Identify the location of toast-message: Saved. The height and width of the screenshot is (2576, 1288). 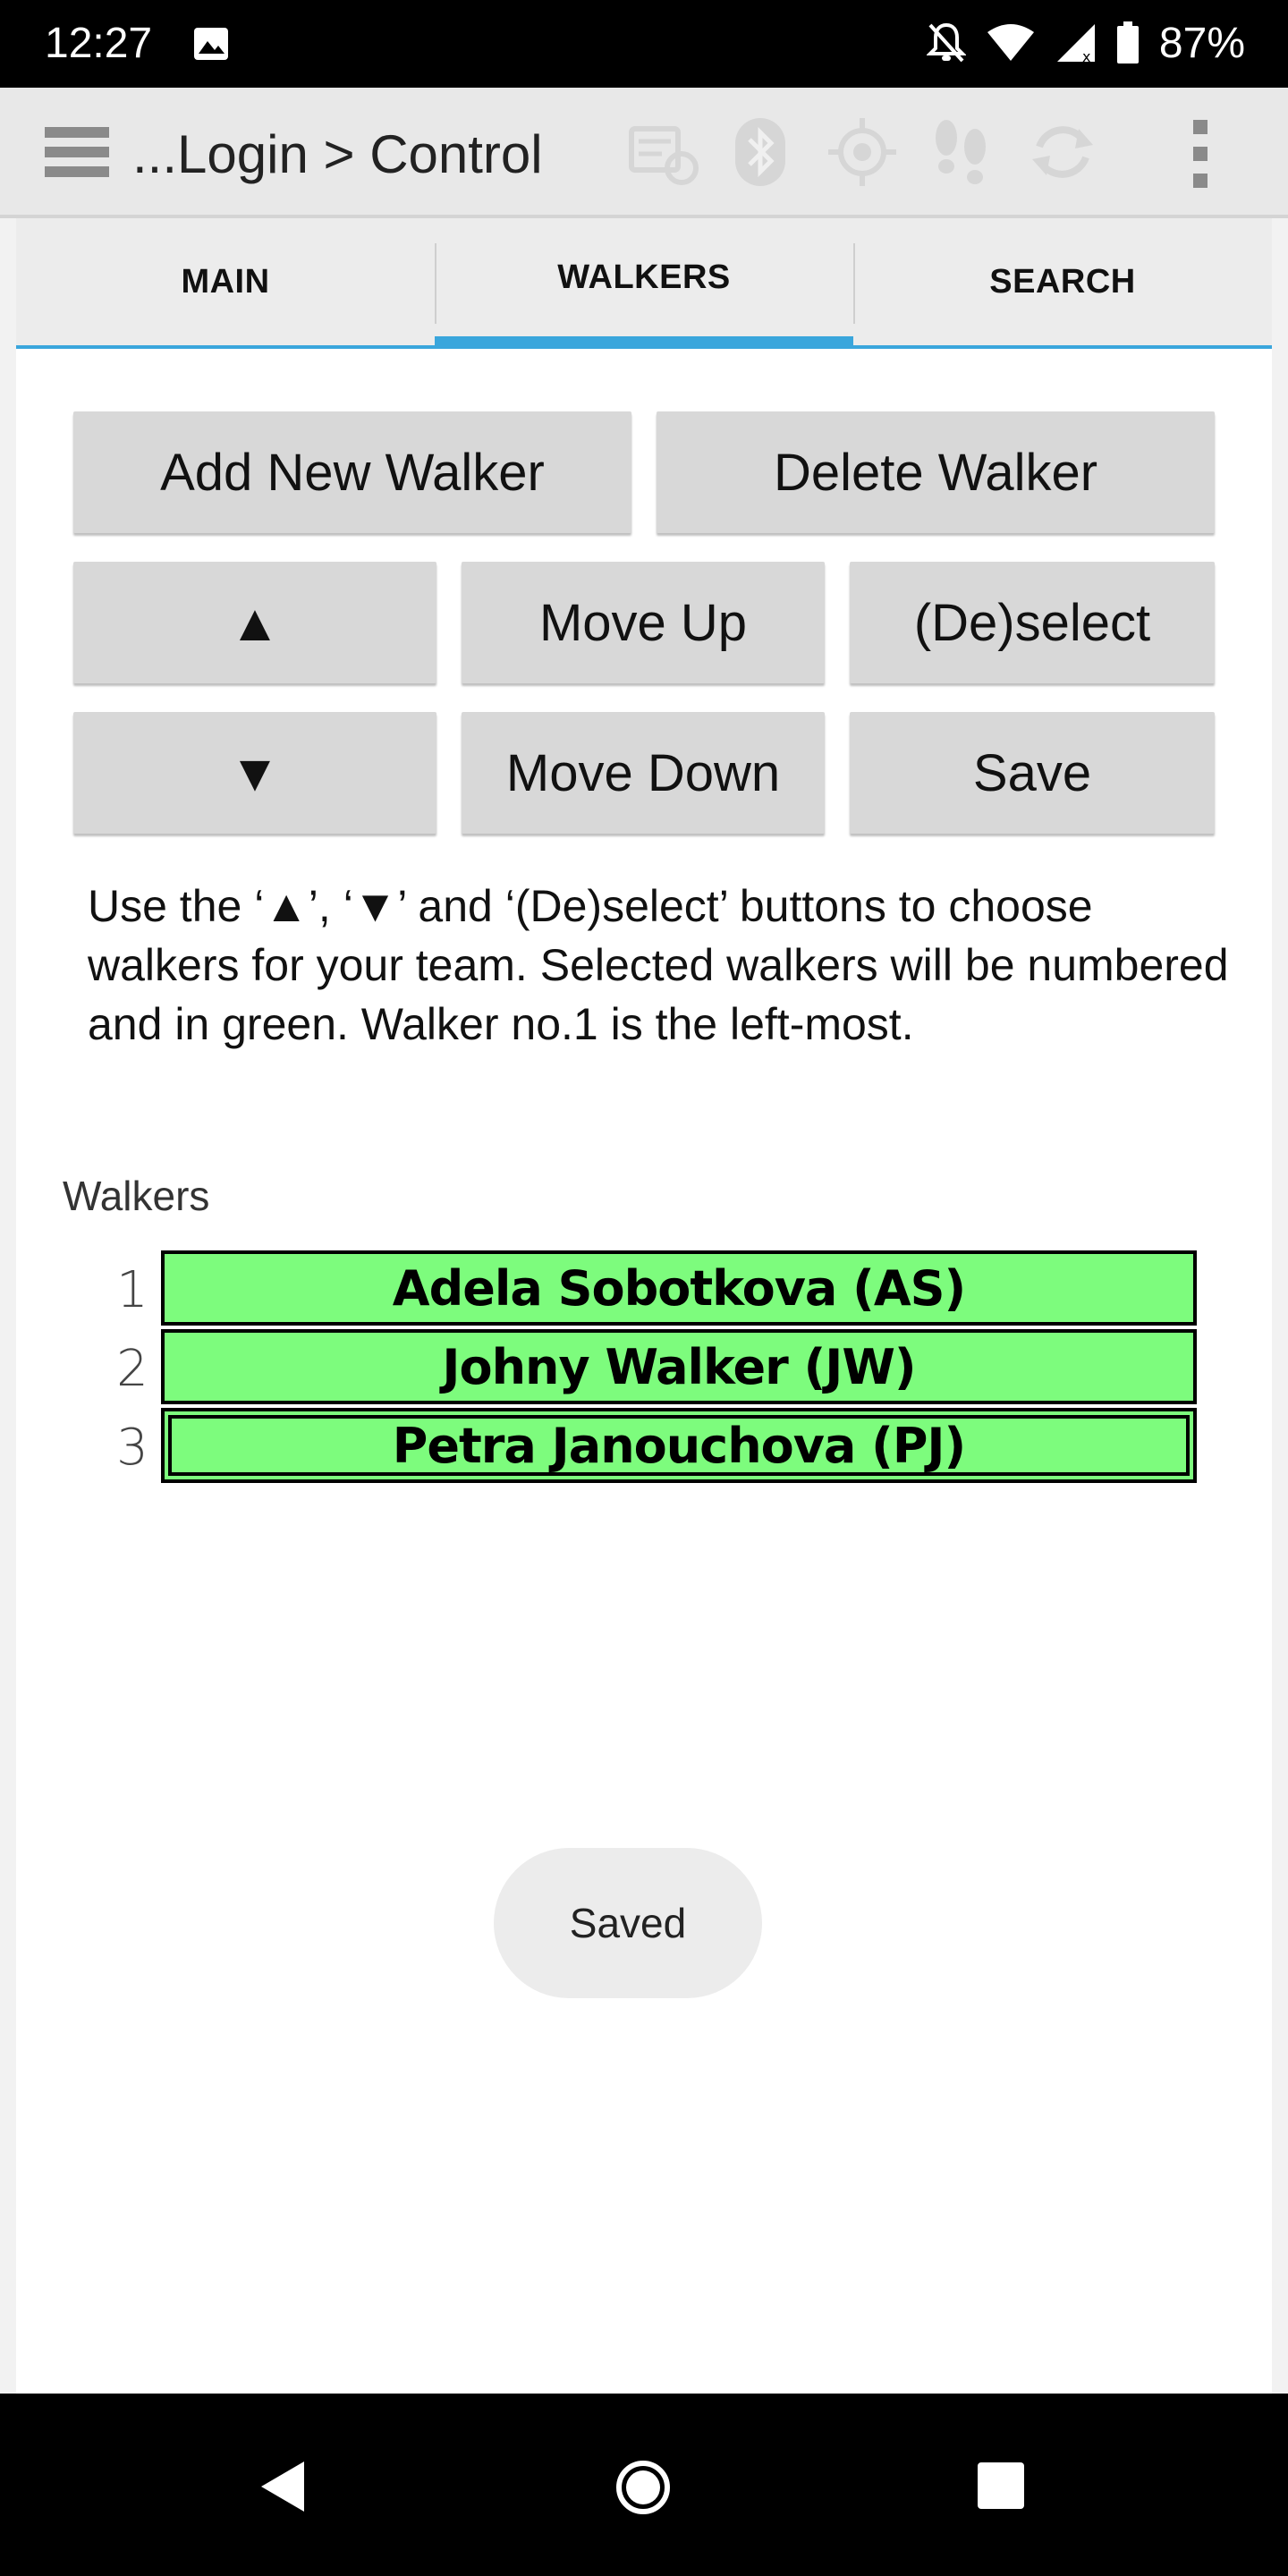
(628, 1923).